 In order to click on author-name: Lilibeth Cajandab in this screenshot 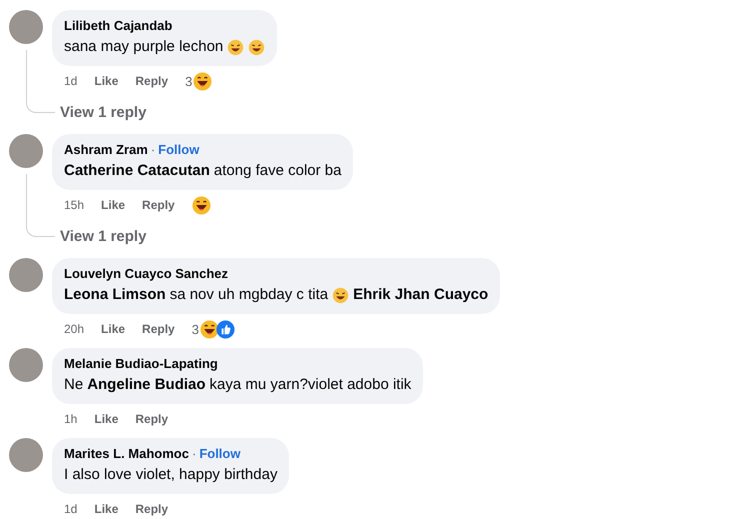, I will do `click(118, 25)`.